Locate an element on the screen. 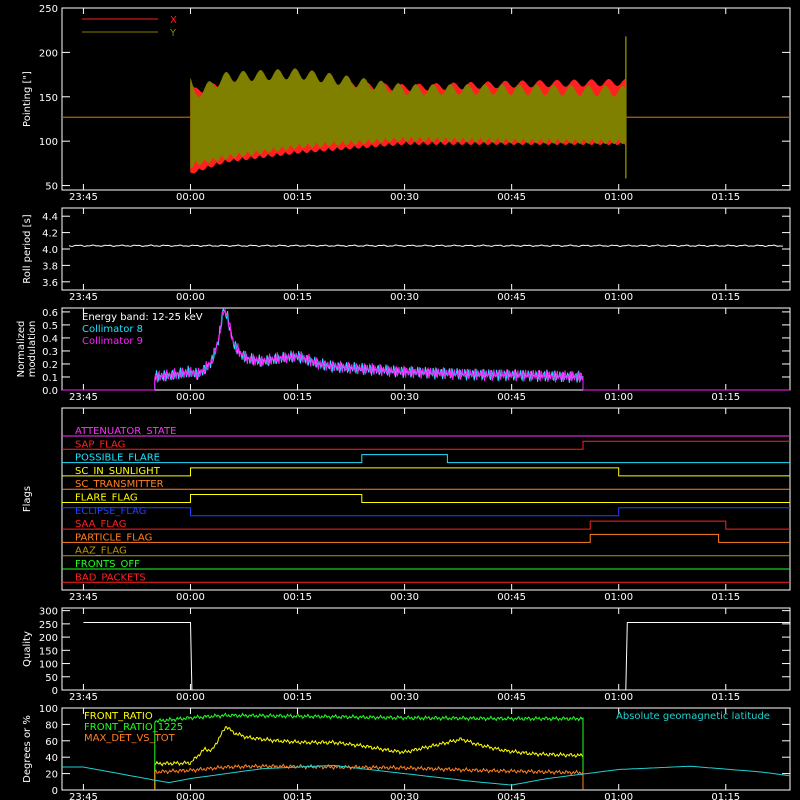 The image size is (800, 800). flag-line-eclipse-flag is located at coordinates (426, 512).